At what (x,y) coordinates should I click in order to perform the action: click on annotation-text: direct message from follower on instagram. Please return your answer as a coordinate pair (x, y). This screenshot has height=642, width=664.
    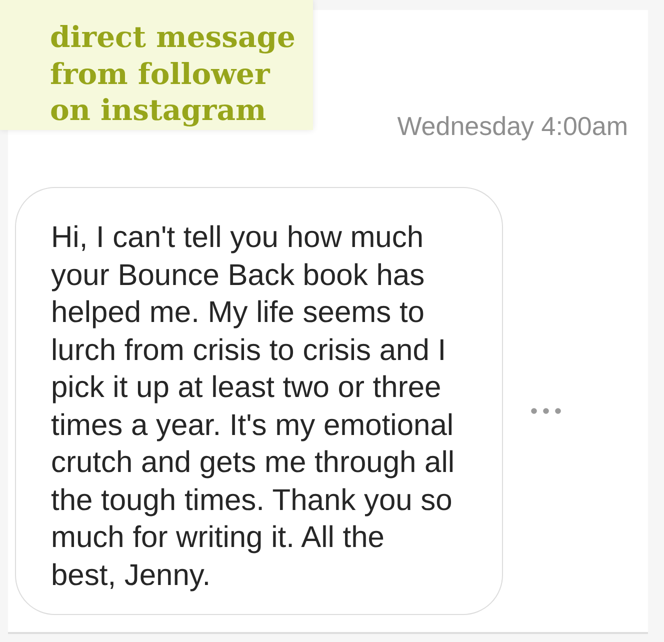
    Looking at the image, I should click on (173, 73).